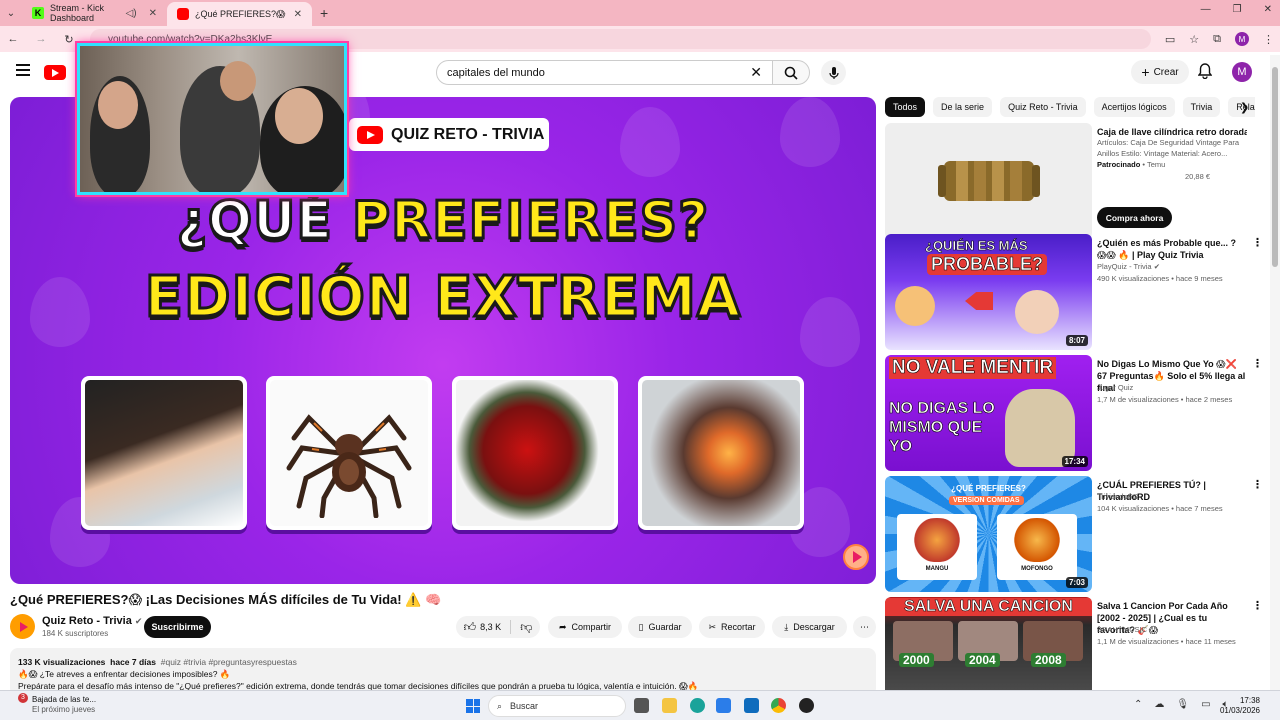  What do you see at coordinates (660, 627) in the screenshot?
I see `save-button: ▯ Guardar` at bounding box center [660, 627].